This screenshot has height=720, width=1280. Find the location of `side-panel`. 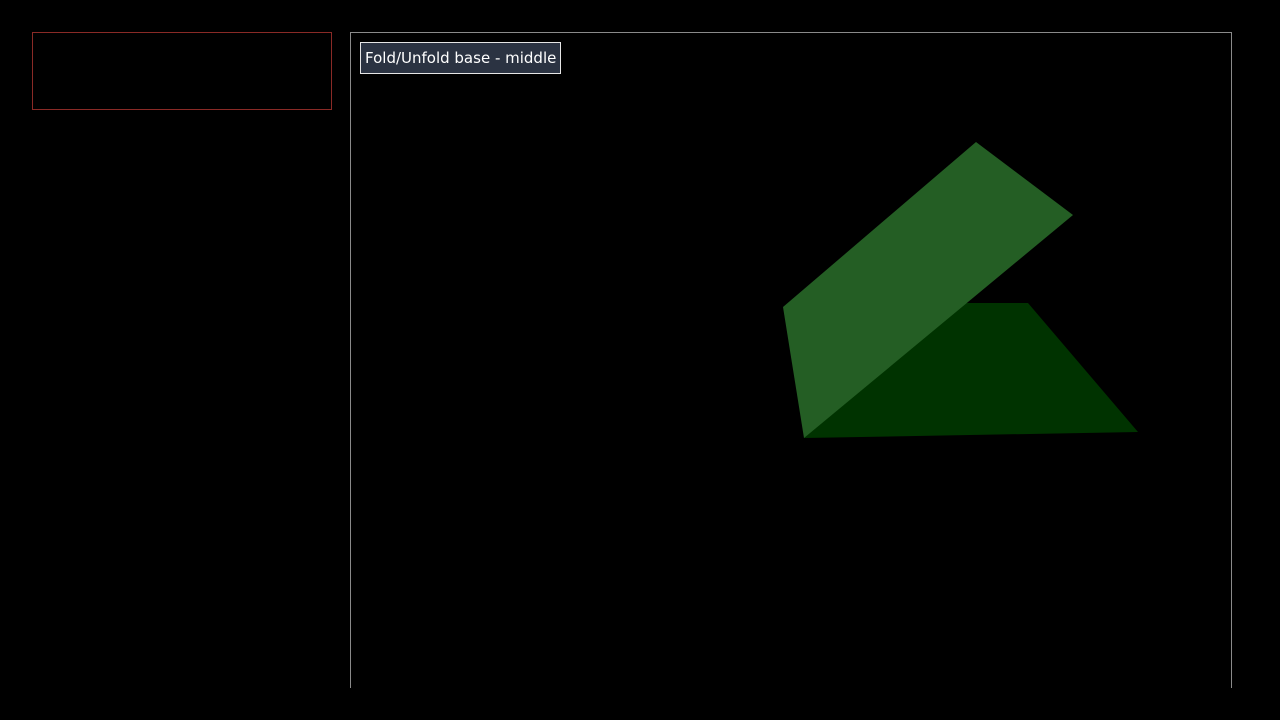

side-panel is located at coordinates (182, 71).